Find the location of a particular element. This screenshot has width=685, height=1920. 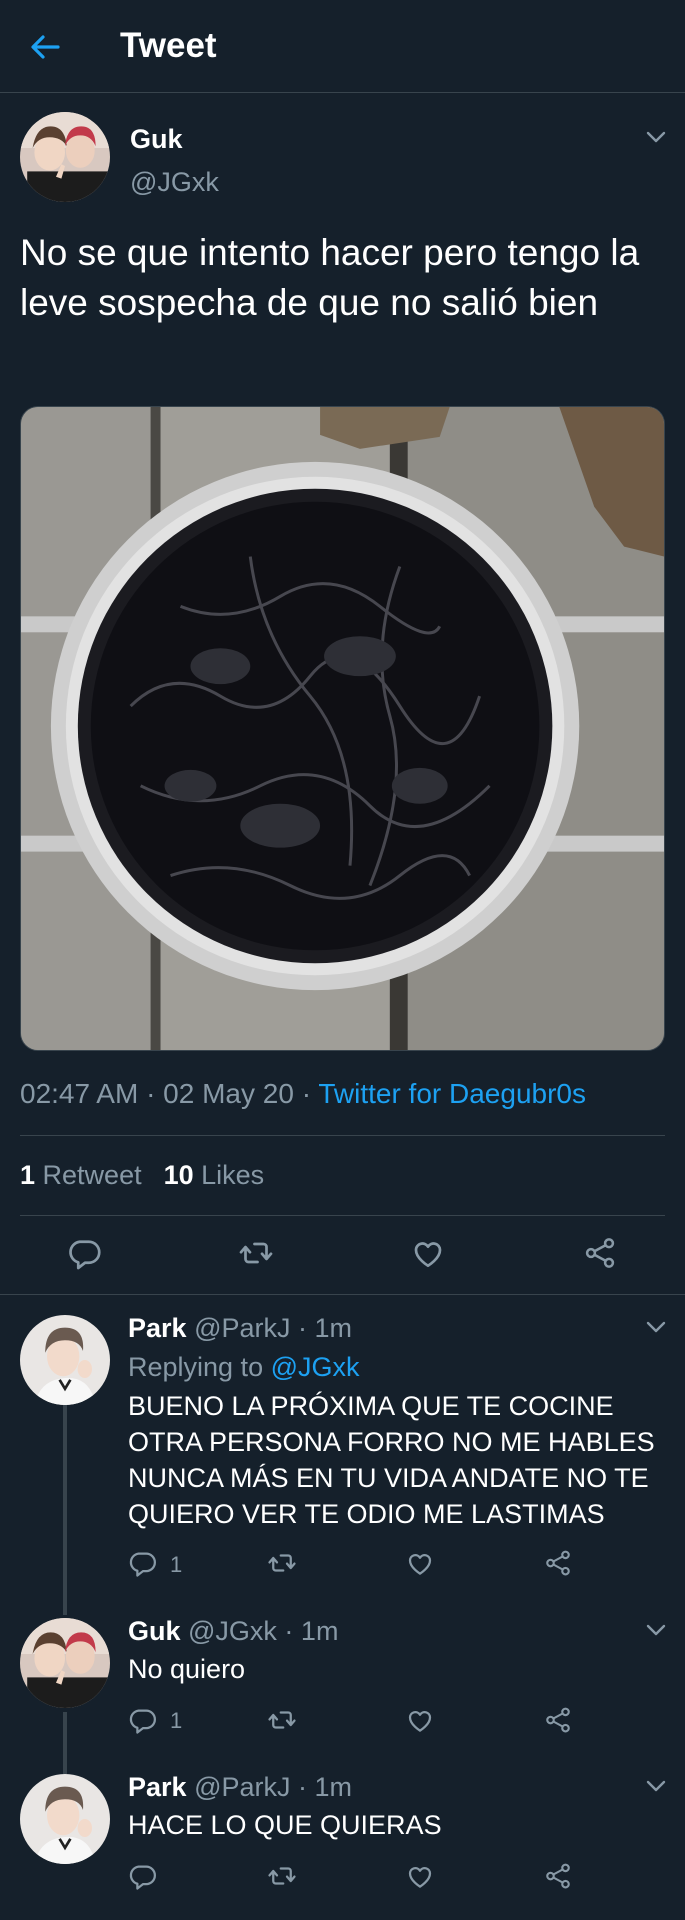

replying-to: Replying to @JGxk is located at coordinates (244, 1367).